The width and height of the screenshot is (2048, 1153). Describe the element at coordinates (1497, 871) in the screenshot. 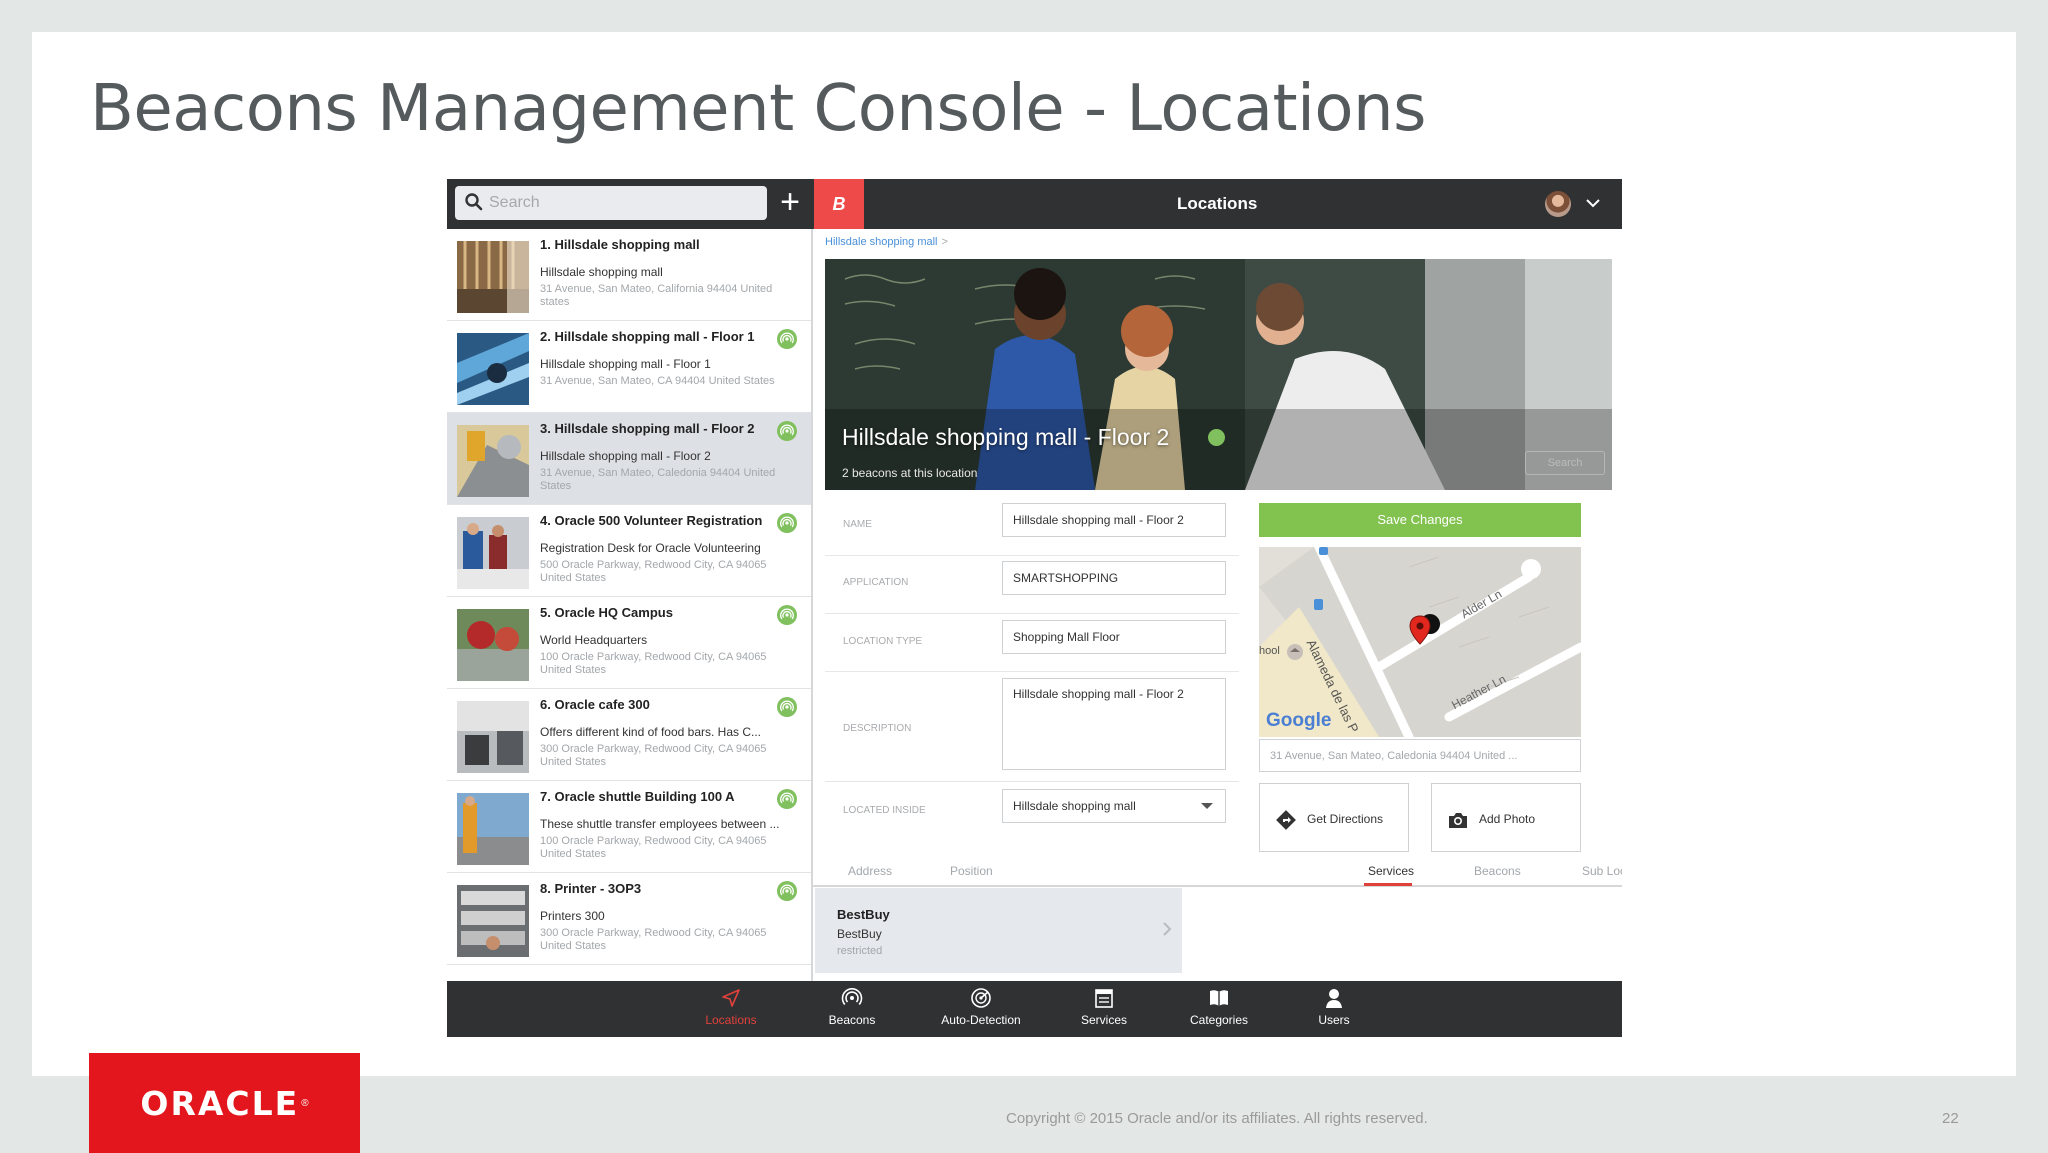

I see `tab-beacons: Beacons` at that location.